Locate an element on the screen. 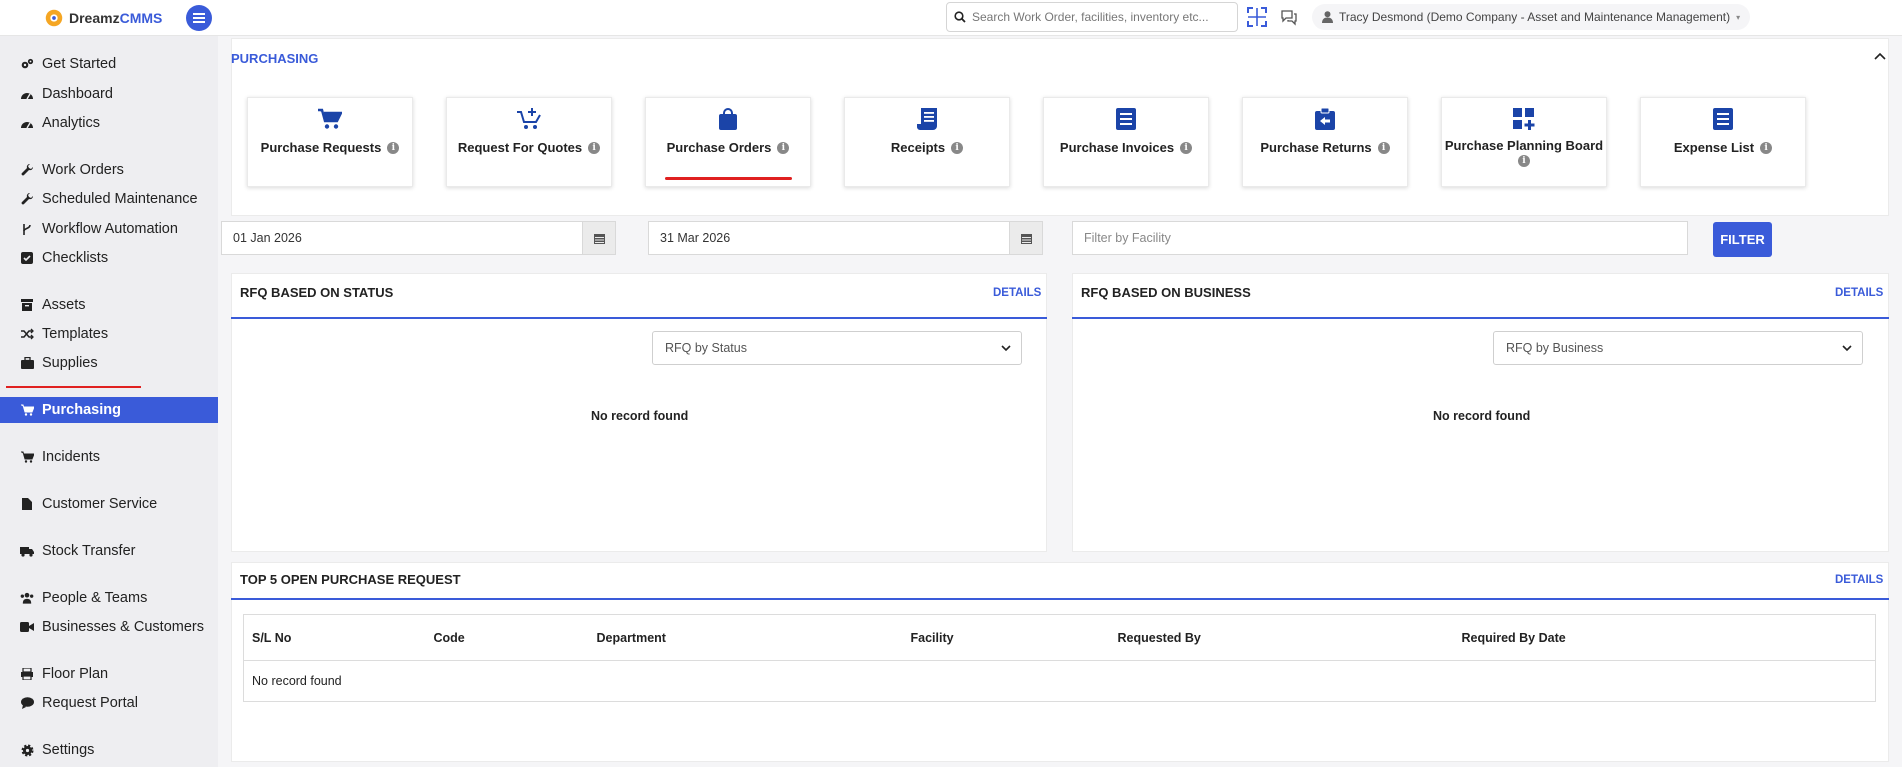  shopping-bag-icon is located at coordinates (728, 119).